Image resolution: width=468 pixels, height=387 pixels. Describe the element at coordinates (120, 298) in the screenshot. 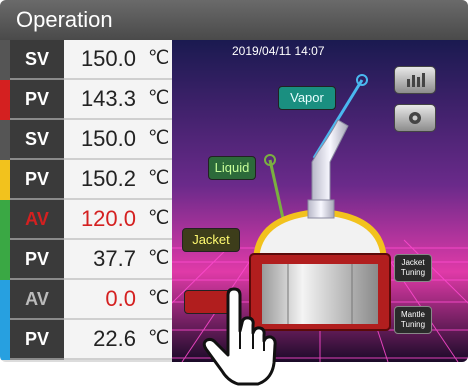

I see `reading-value: 0.0` at that location.